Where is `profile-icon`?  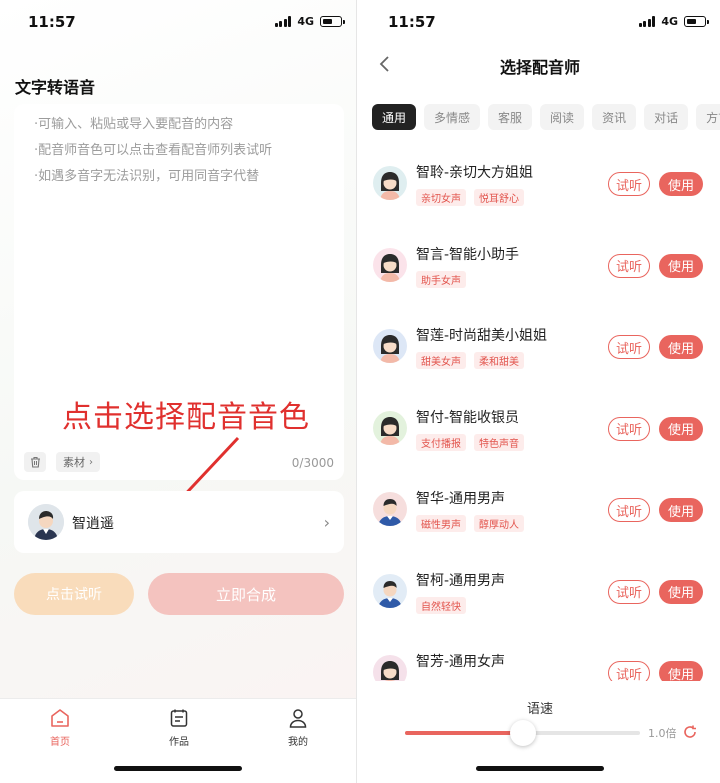 profile-icon is located at coordinates (298, 718).